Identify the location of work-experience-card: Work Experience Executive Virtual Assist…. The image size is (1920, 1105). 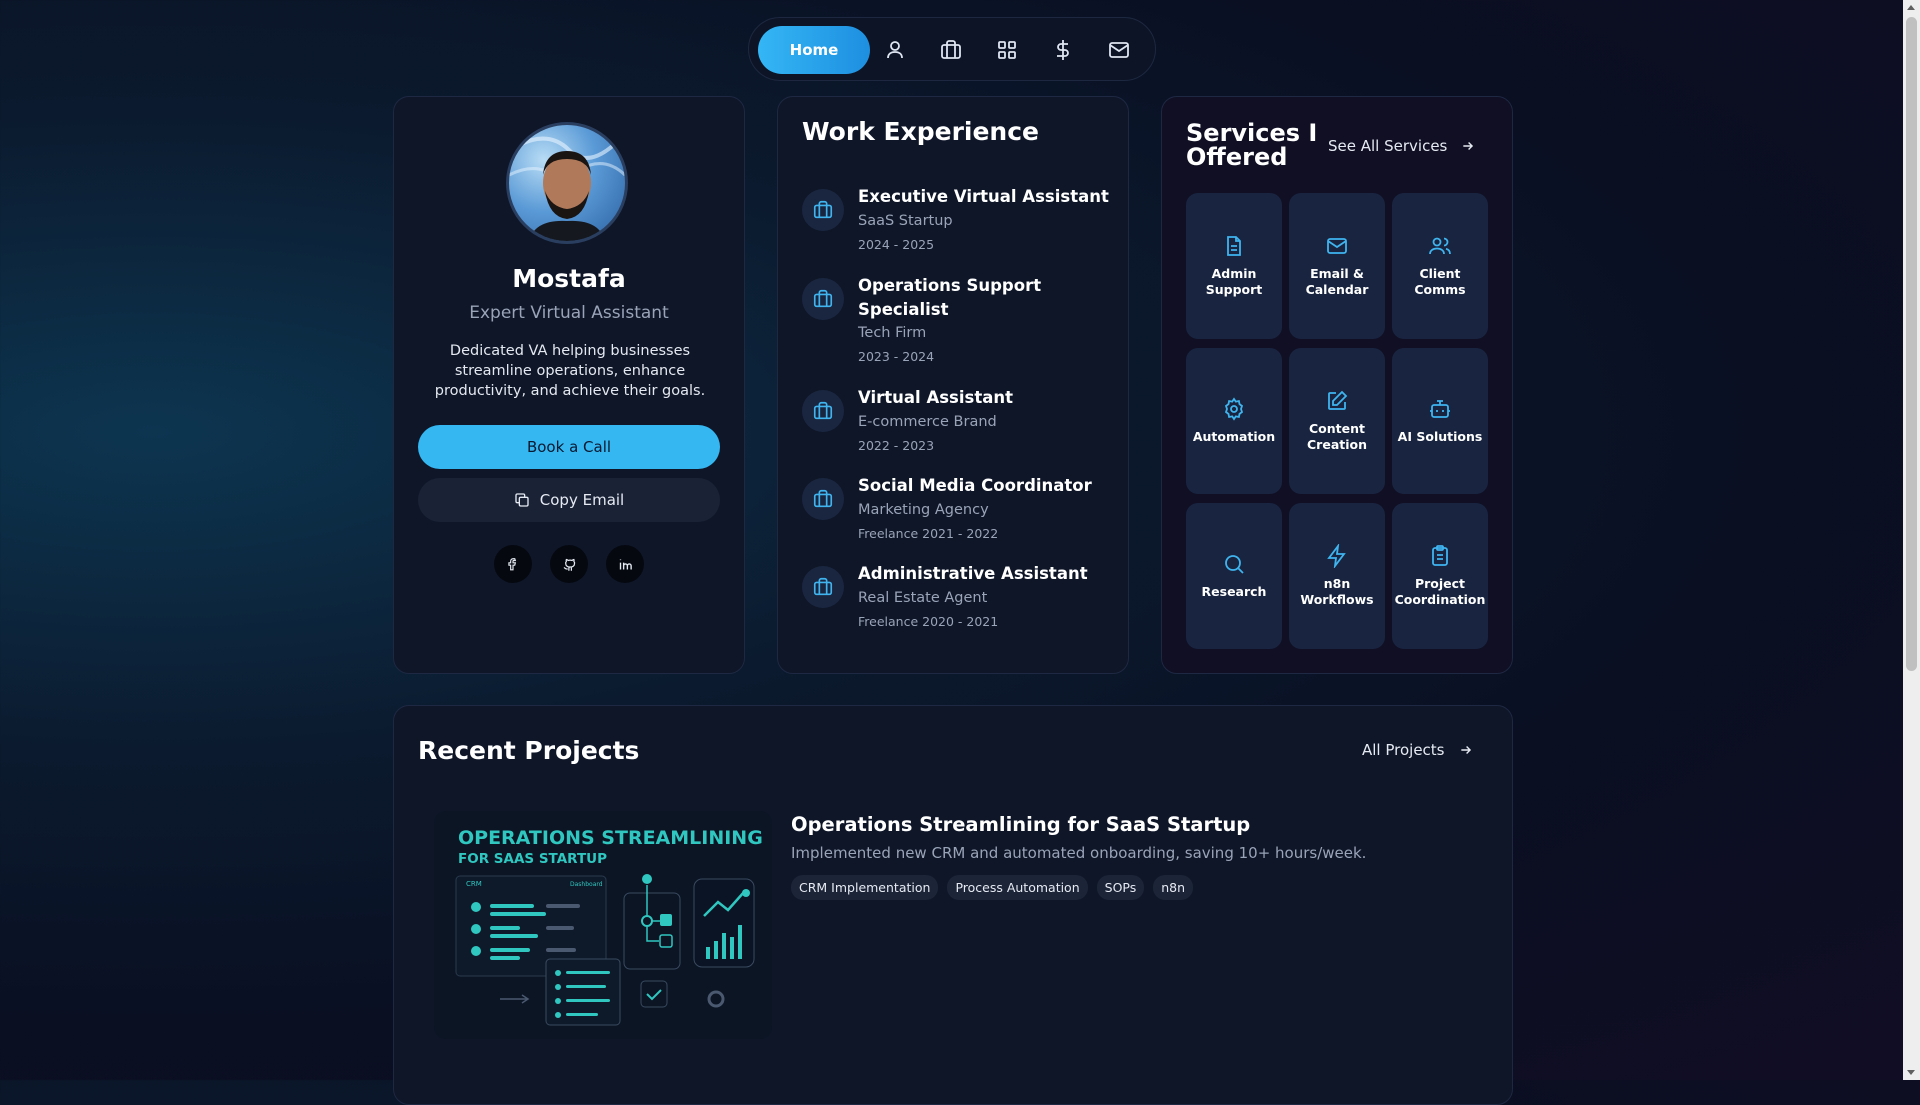
(953, 385).